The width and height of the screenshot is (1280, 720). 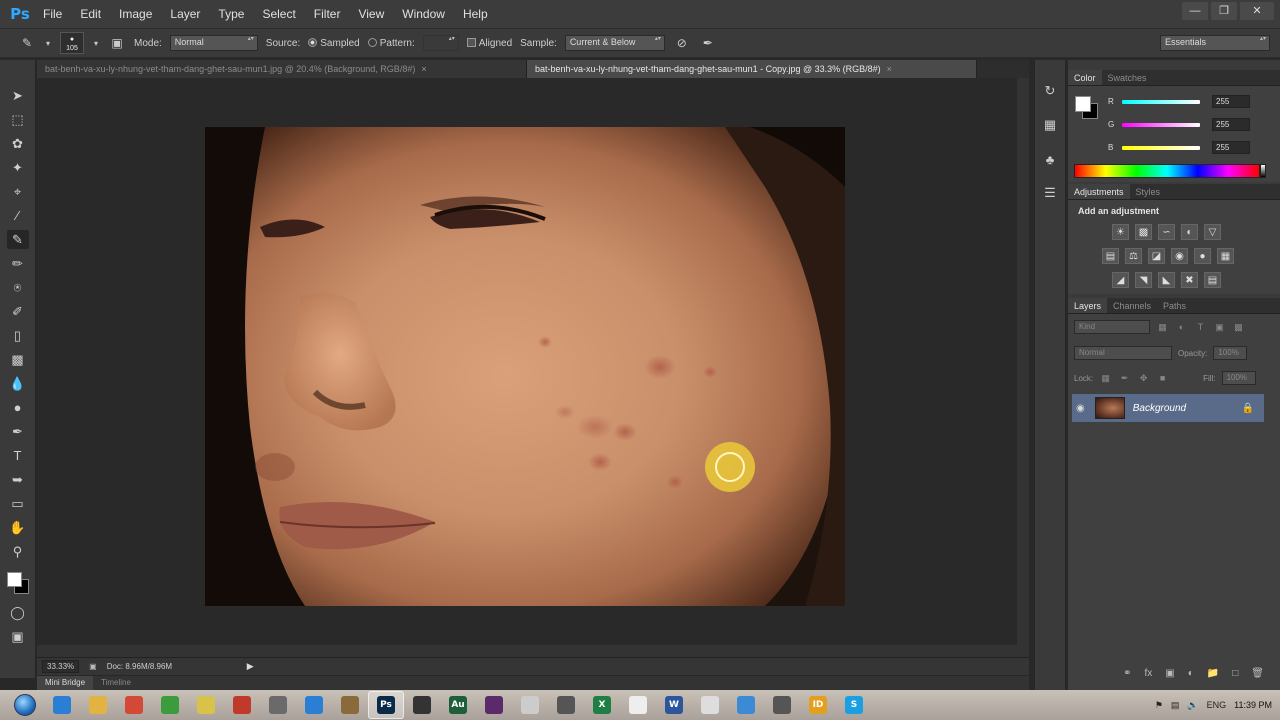 I want to click on layer-name: Background, so click(x=1159, y=408).